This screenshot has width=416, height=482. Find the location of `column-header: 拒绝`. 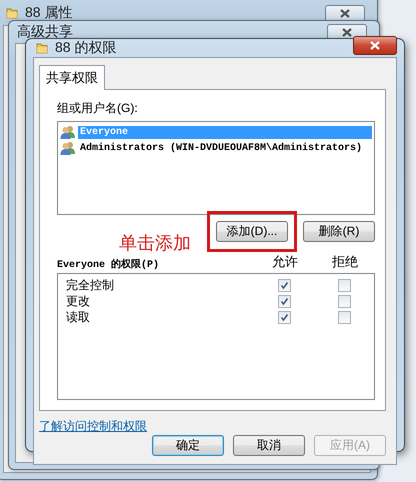

column-header: 拒绝 is located at coordinates (345, 262).